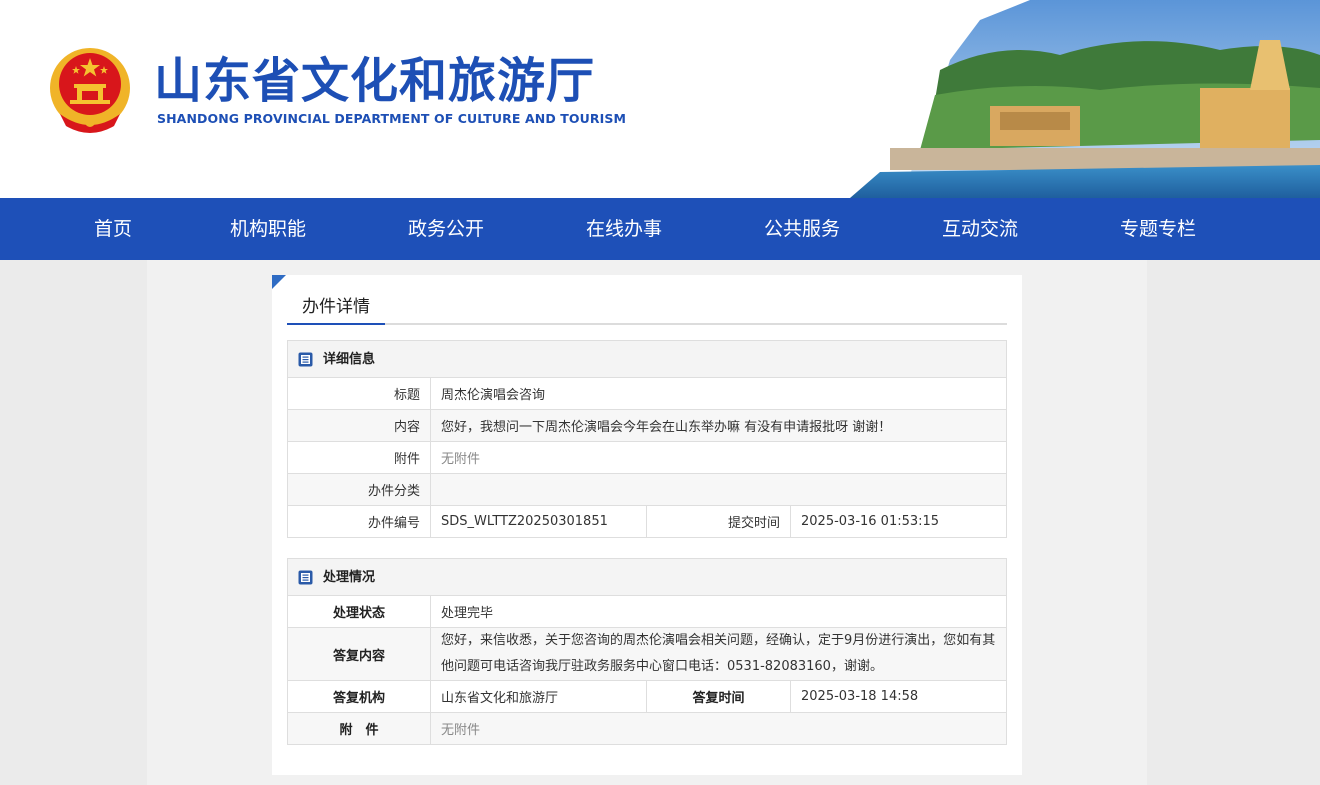 Image resolution: width=1320 pixels, height=785 pixels. What do you see at coordinates (446, 229) in the screenshot?
I see `nav-item-government-affairs: 政务公开` at bounding box center [446, 229].